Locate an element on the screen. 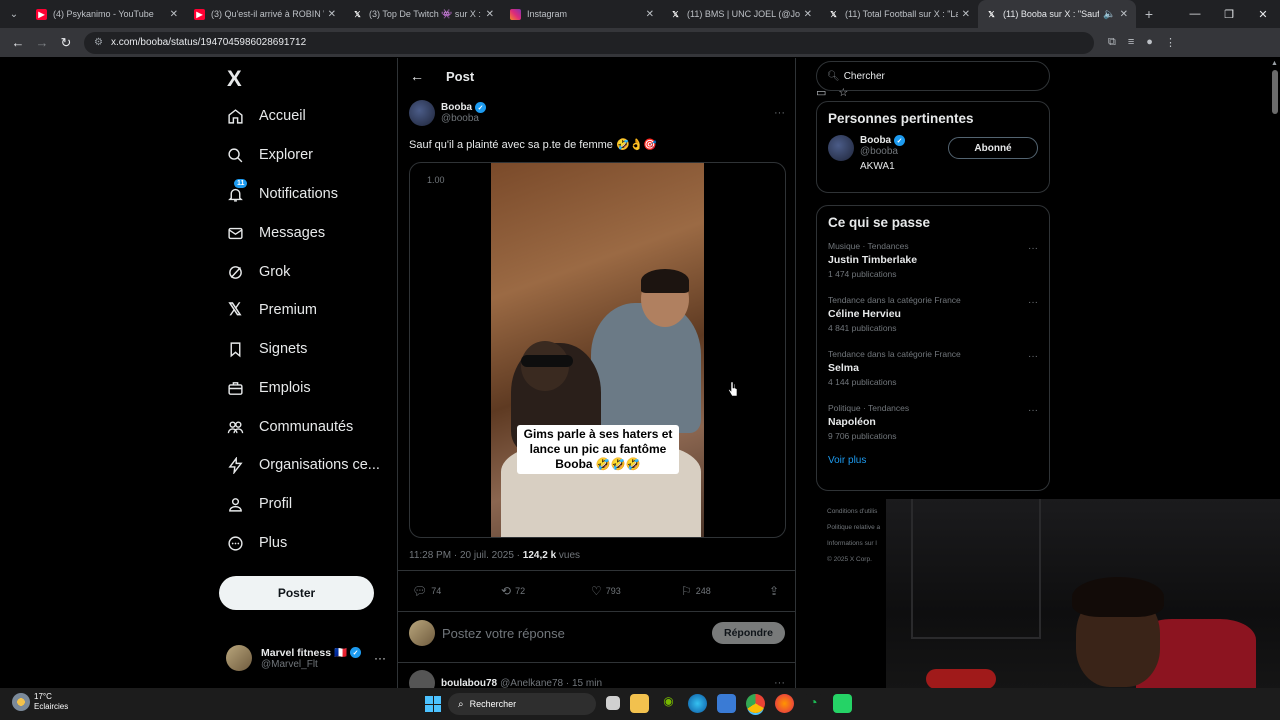  chrome-icon is located at coordinates (755, 703).